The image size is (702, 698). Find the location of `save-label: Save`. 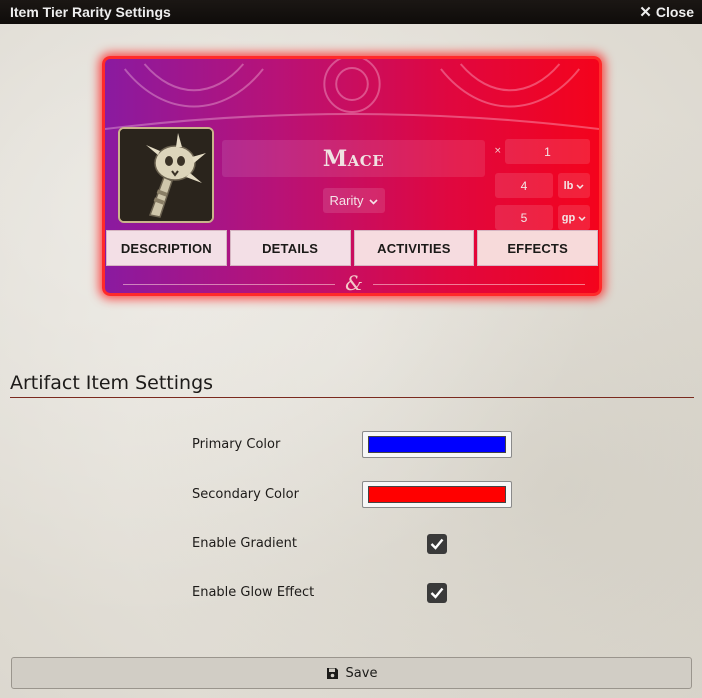

save-label: Save is located at coordinates (361, 673).